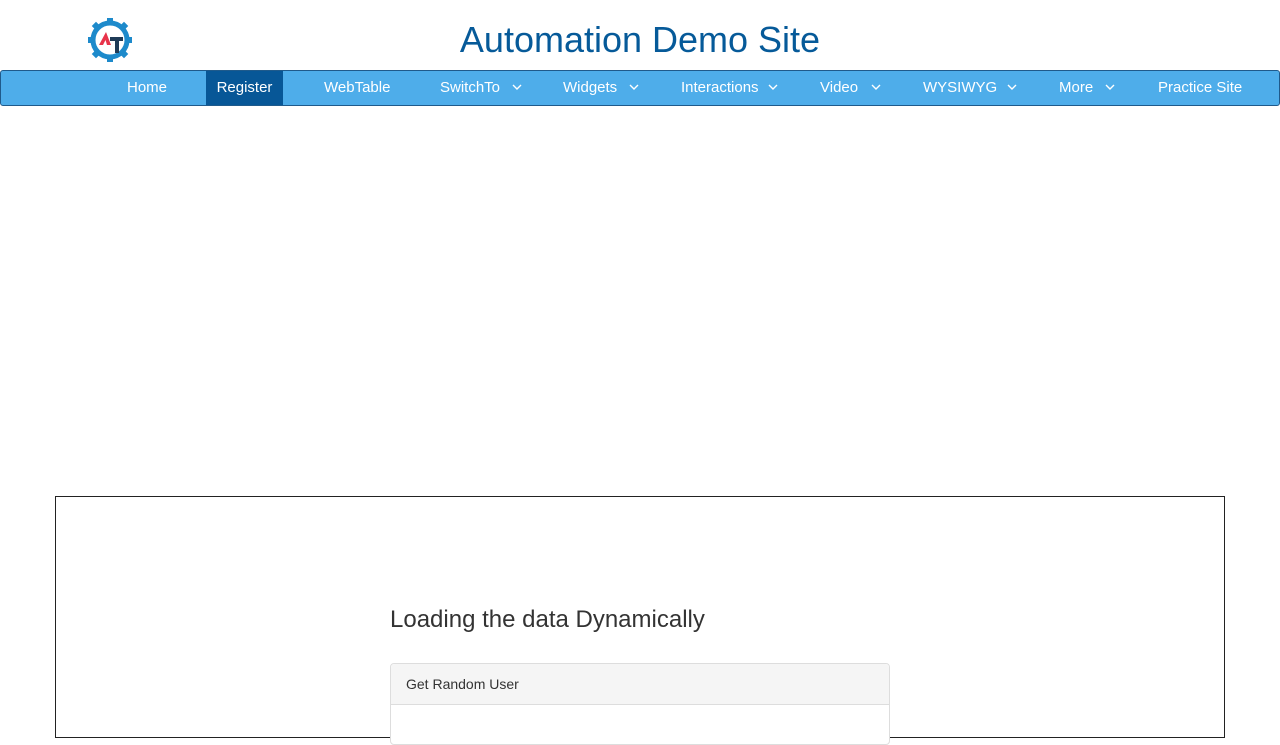 The height and width of the screenshot is (745, 1280). Describe the element at coordinates (839, 88) in the screenshot. I see `nav-video: Video` at that location.